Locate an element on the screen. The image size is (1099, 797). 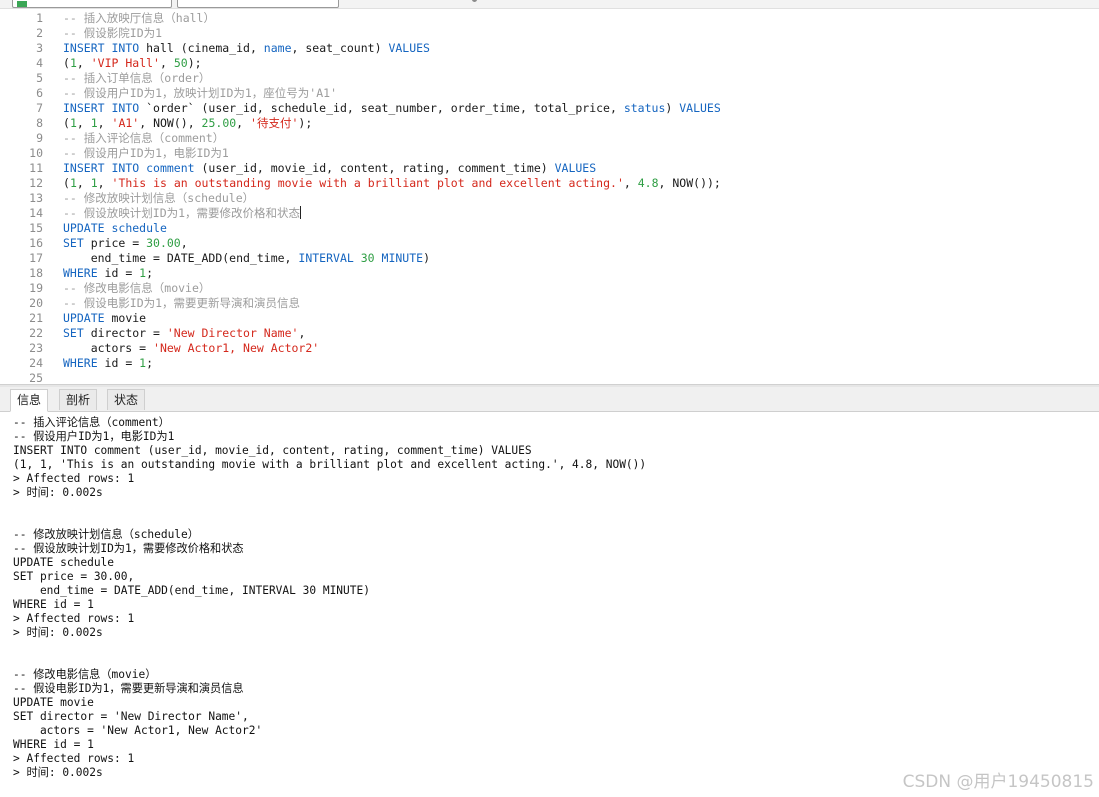
code-token: INTERVAL is located at coordinates (326, 258).